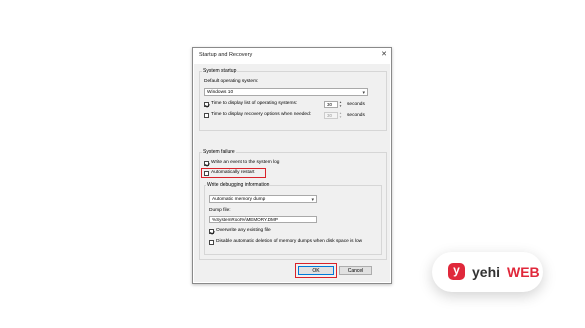 This screenshot has width=585, height=328. I want to click on system-failure-label: System failure, so click(219, 152).